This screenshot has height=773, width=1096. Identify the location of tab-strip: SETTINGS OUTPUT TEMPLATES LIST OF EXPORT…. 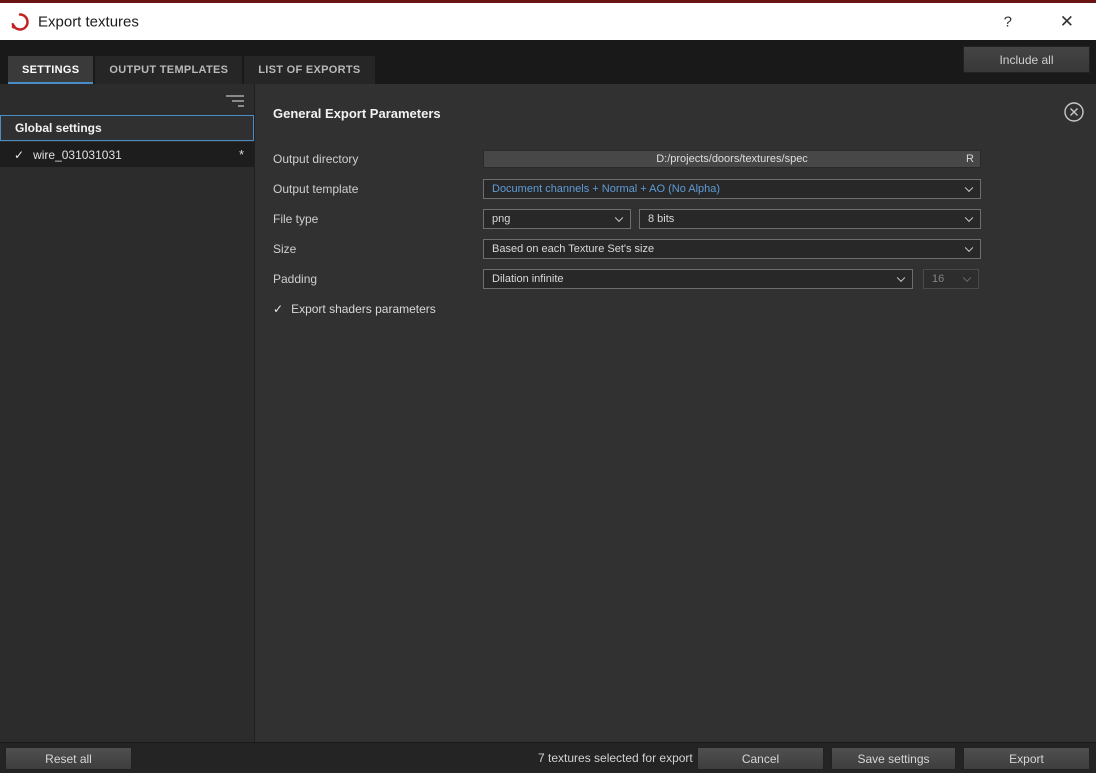
(191, 70).